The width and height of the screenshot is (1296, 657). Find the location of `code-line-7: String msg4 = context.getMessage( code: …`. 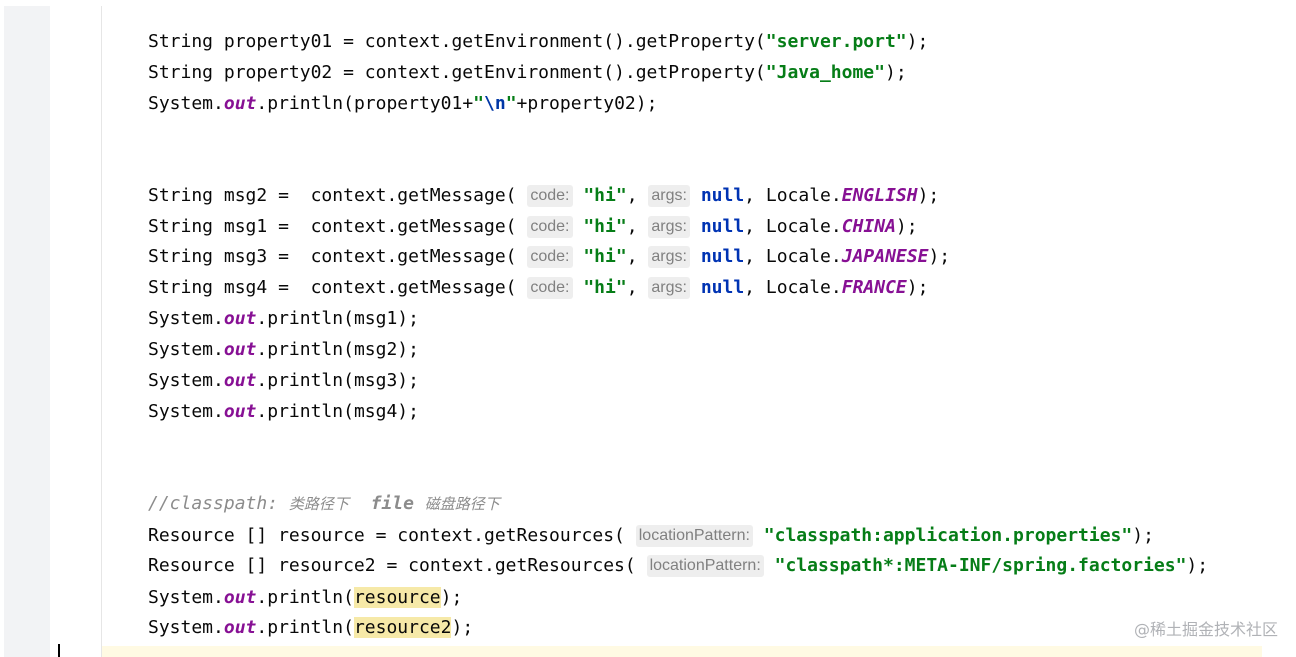

code-line-7: String msg4 = context.getMessage( code: … is located at coordinates (538, 288).